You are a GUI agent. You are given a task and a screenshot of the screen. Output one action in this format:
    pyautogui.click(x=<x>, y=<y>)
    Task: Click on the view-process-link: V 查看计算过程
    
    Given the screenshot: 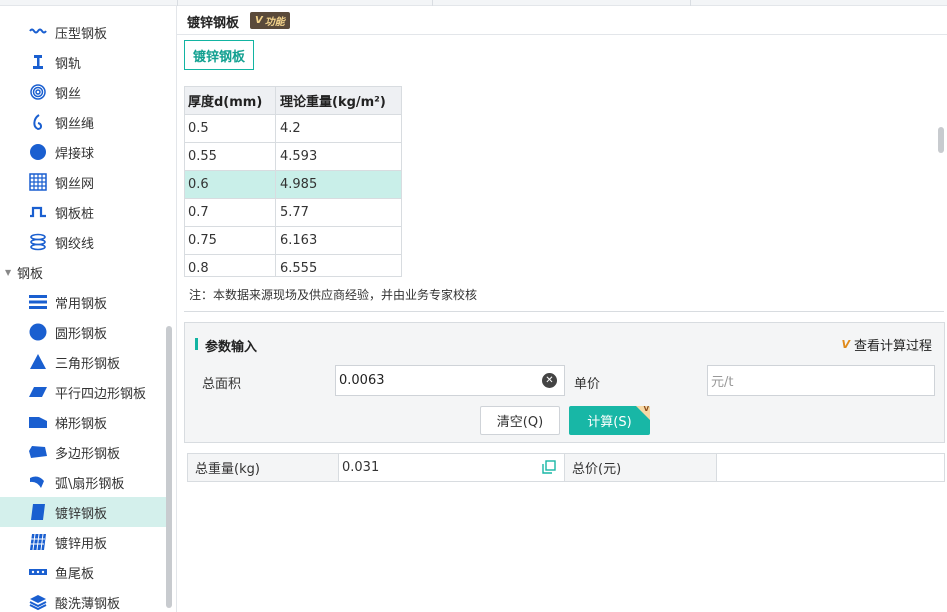 What is the action you would take?
    pyautogui.click(x=886, y=344)
    